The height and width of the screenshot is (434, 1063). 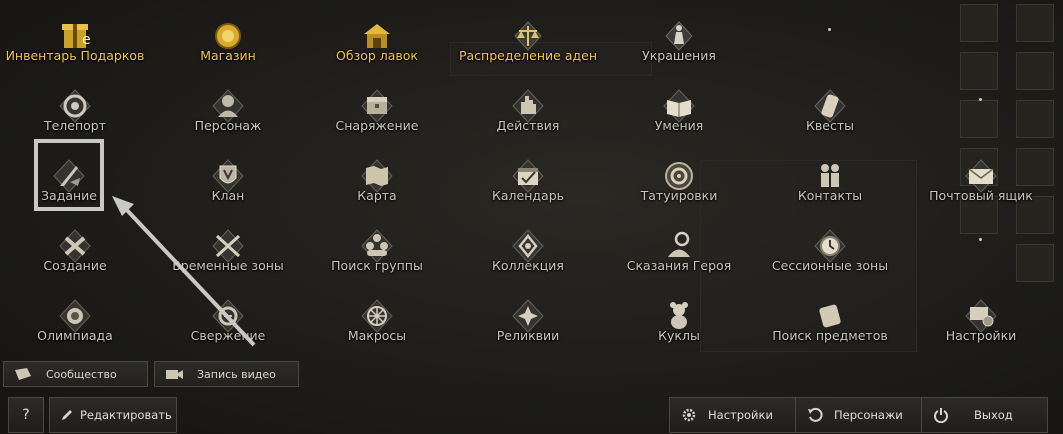 What do you see at coordinates (228, 251) in the screenshot?
I see `menu-item-time-zones: Временные зоны` at bounding box center [228, 251].